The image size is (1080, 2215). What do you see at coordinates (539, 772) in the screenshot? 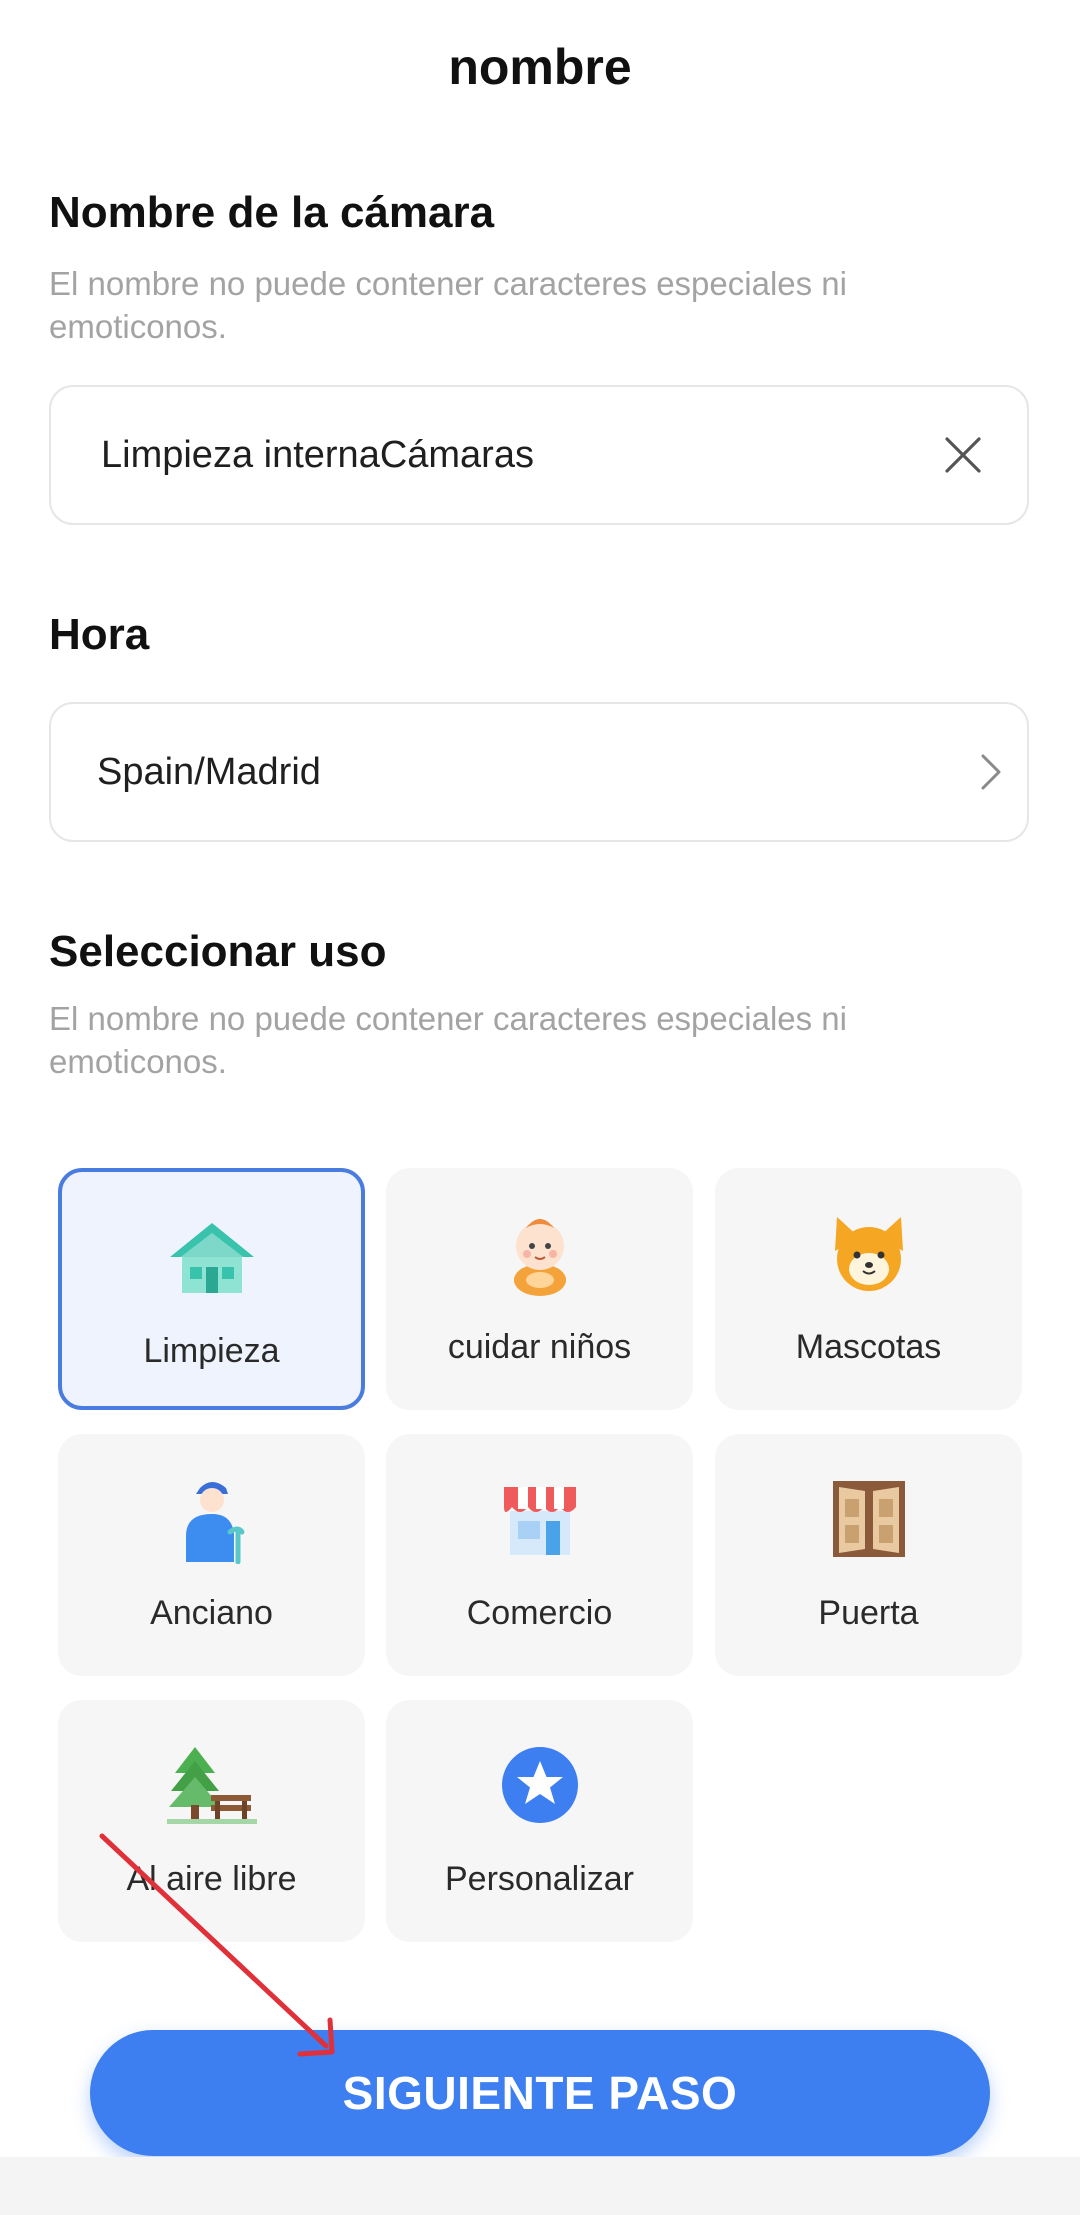
I see `timezone-selector: Spain/Madrid` at bounding box center [539, 772].